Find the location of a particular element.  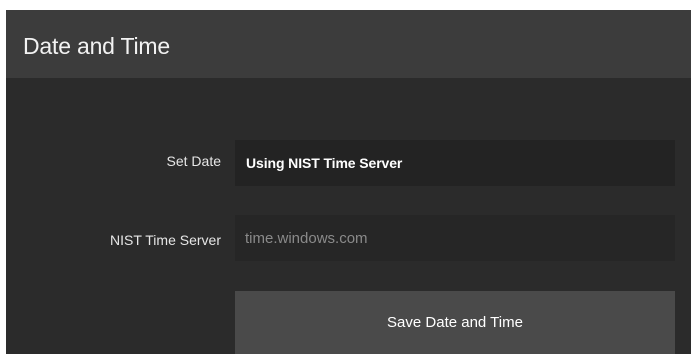

panel-title: Date and Time is located at coordinates (96, 46).